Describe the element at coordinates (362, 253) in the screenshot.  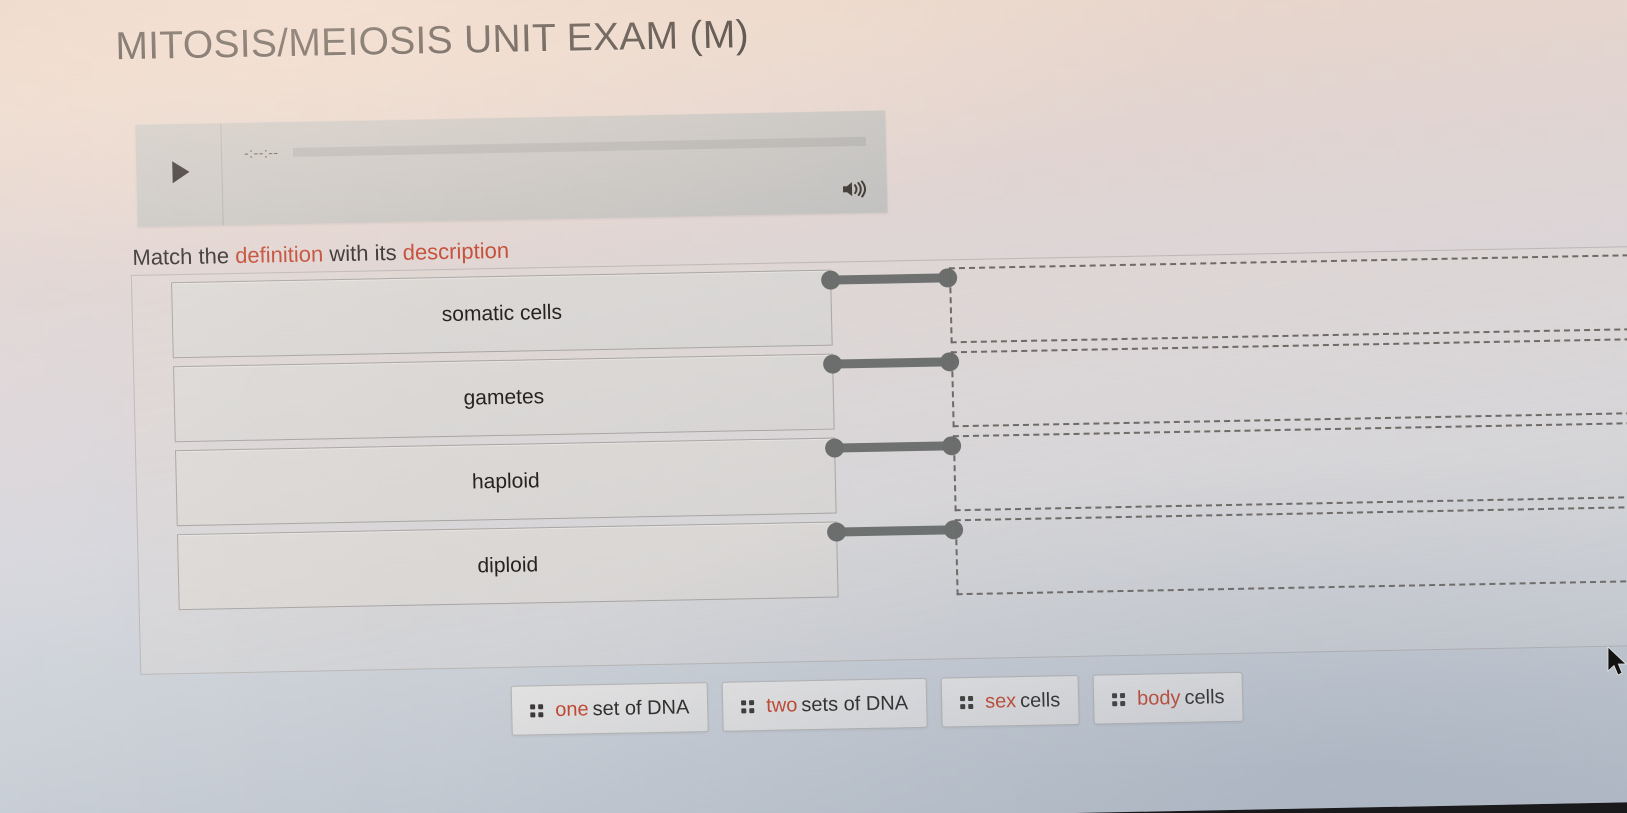
I see `instruction-part-2: with its` at that location.